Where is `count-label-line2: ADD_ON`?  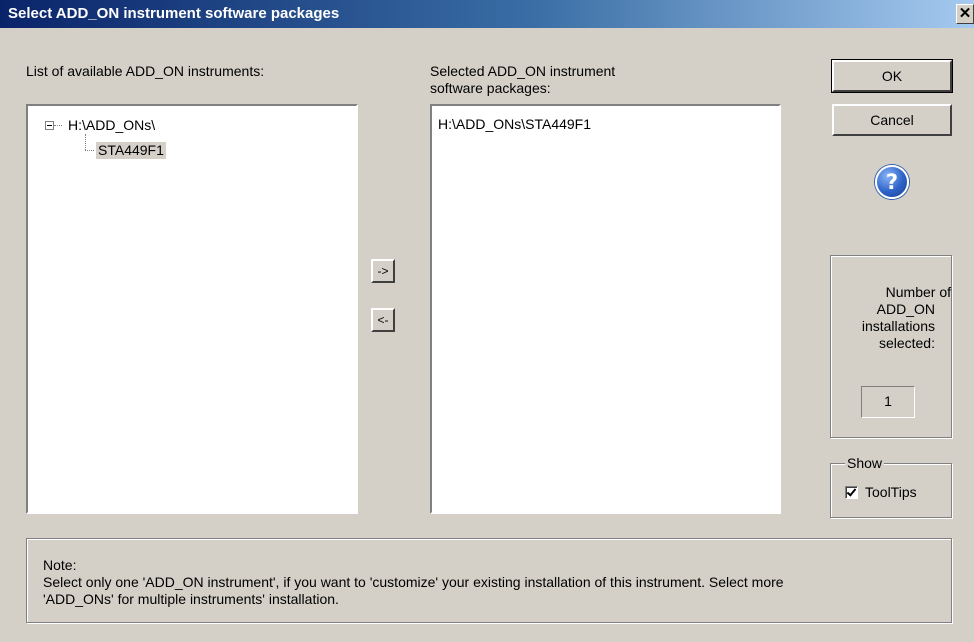 count-label-line2: ADD_ON is located at coordinates (905, 309).